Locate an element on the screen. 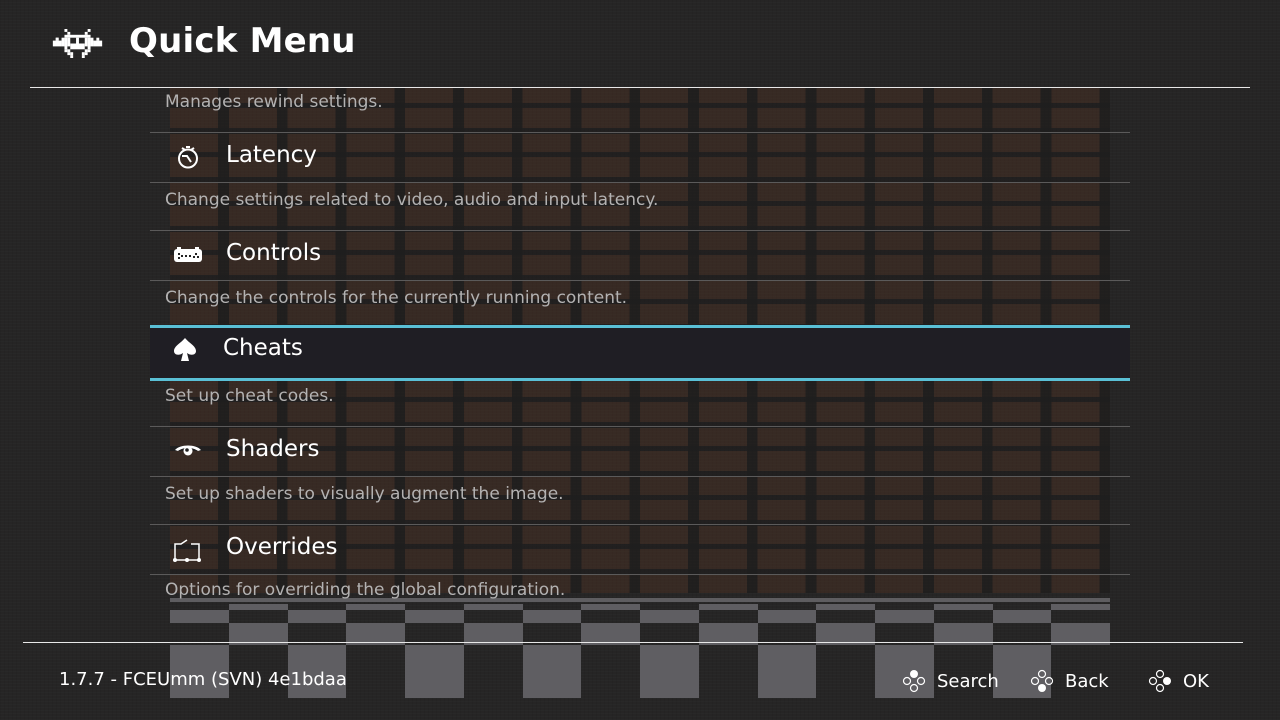 Image resolution: width=1280 pixels, height=720 pixels. face-button-right-icon is located at coordinates (1159, 681).